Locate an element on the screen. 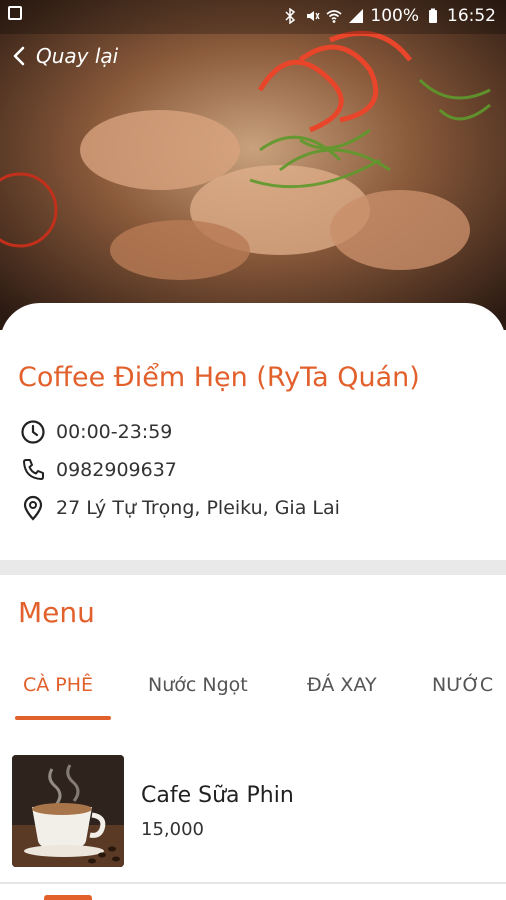  battery-percent: 100% is located at coordinates (394, 16).